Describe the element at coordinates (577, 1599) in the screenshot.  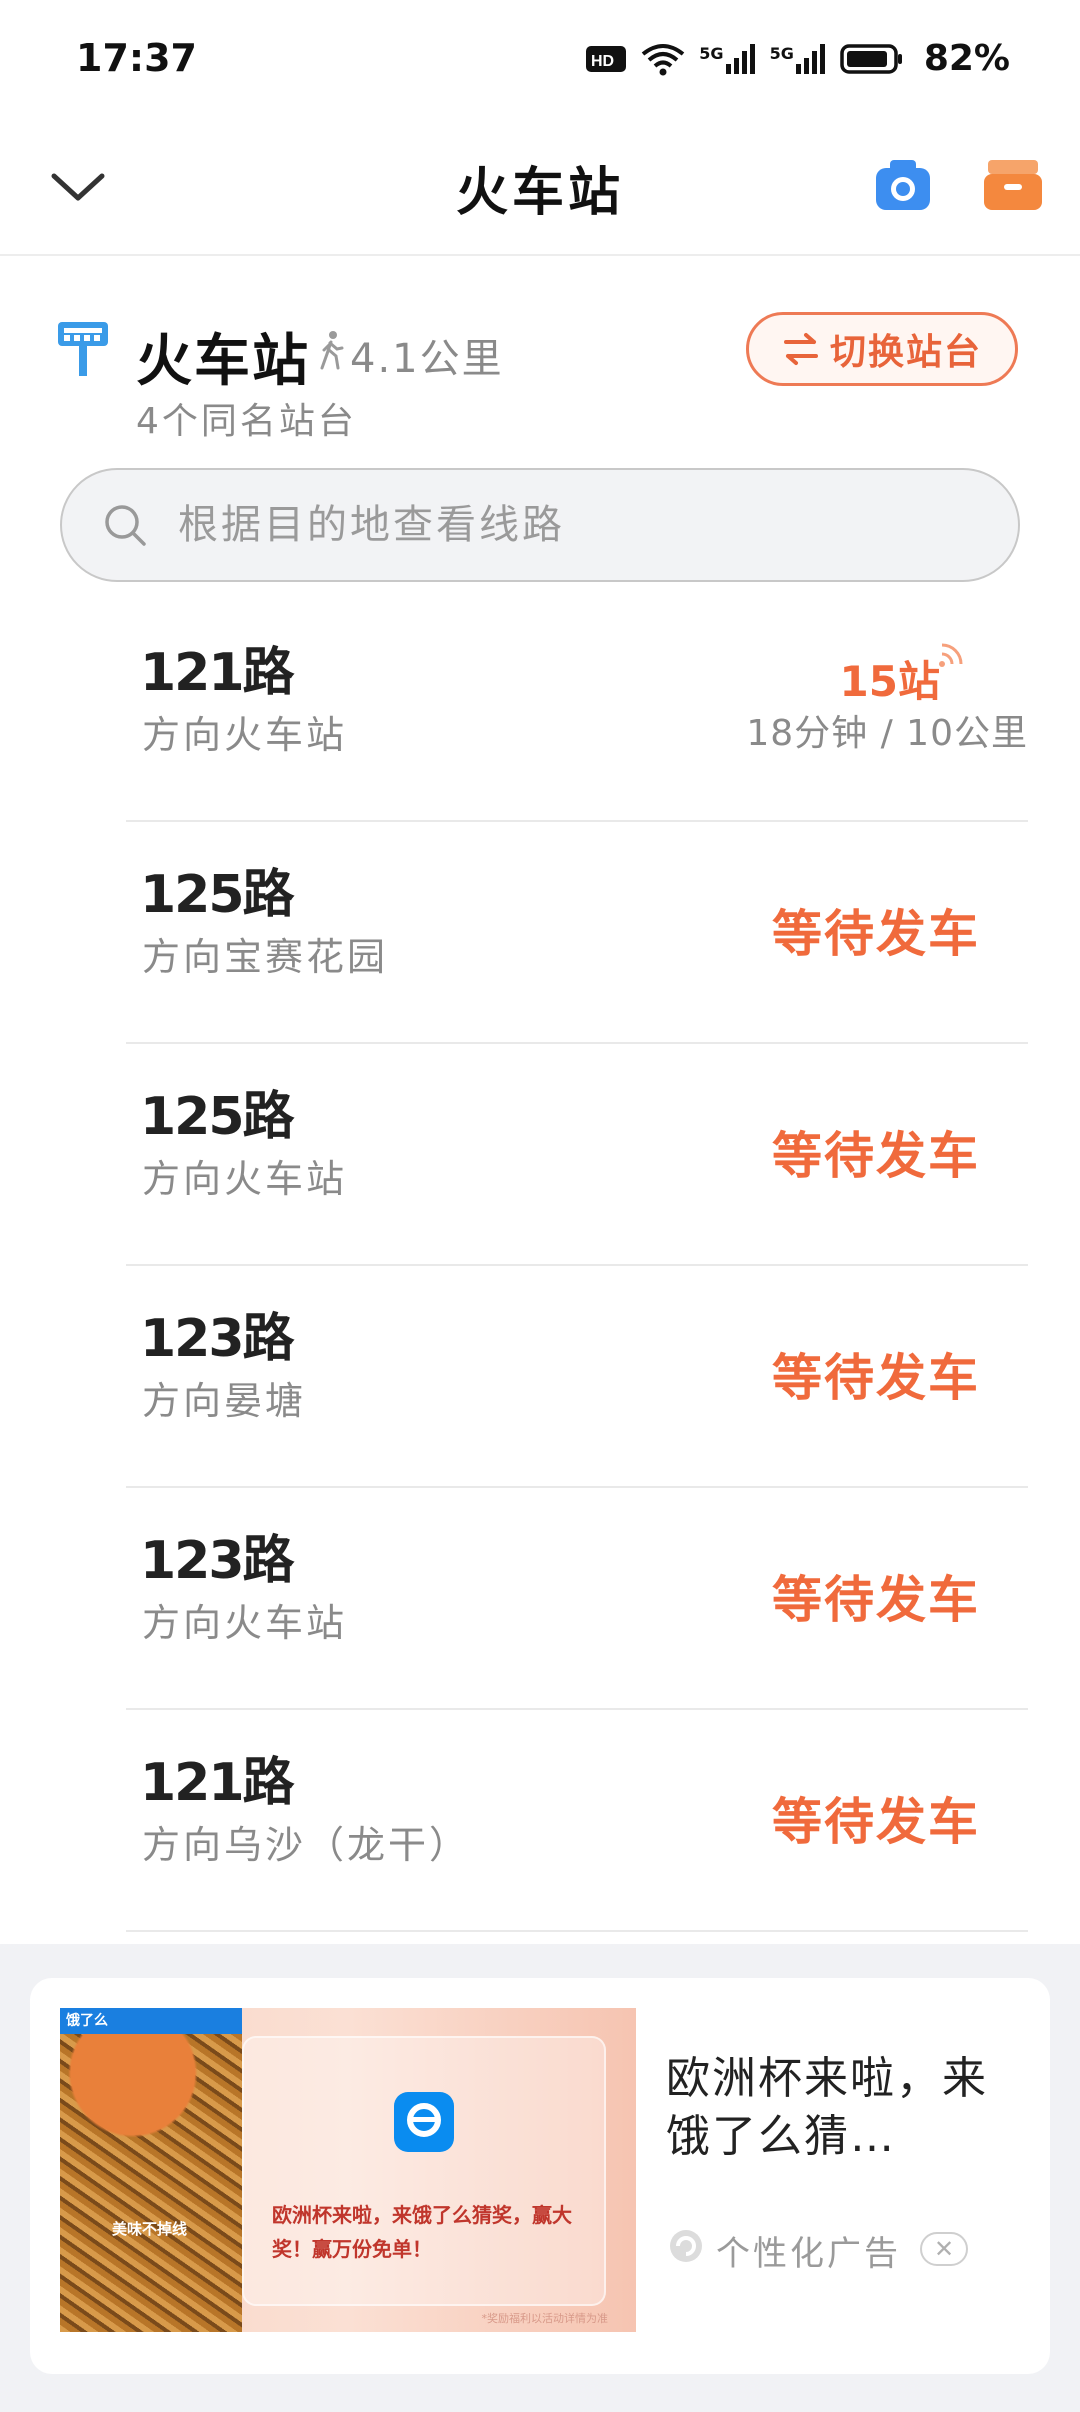
I see `route-row: 123路 方向火车站 等待发车` at that location.